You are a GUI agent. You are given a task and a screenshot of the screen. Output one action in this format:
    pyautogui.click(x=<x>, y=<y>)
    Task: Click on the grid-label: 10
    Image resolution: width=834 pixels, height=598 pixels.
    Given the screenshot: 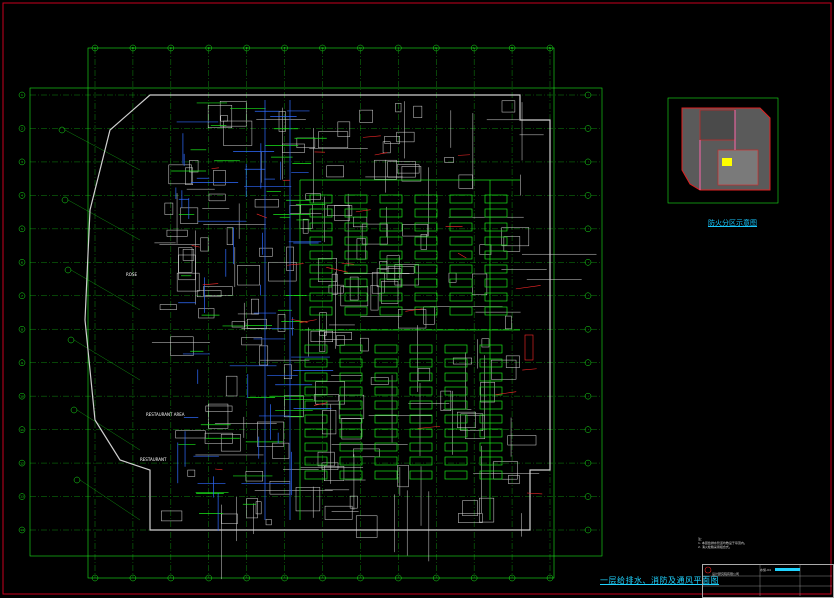 What is the action you would take?
    pyautogui.click(x=22, y=396)
    